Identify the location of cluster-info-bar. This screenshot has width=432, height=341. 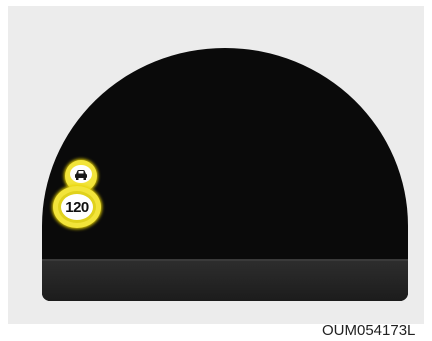
(225, 280).